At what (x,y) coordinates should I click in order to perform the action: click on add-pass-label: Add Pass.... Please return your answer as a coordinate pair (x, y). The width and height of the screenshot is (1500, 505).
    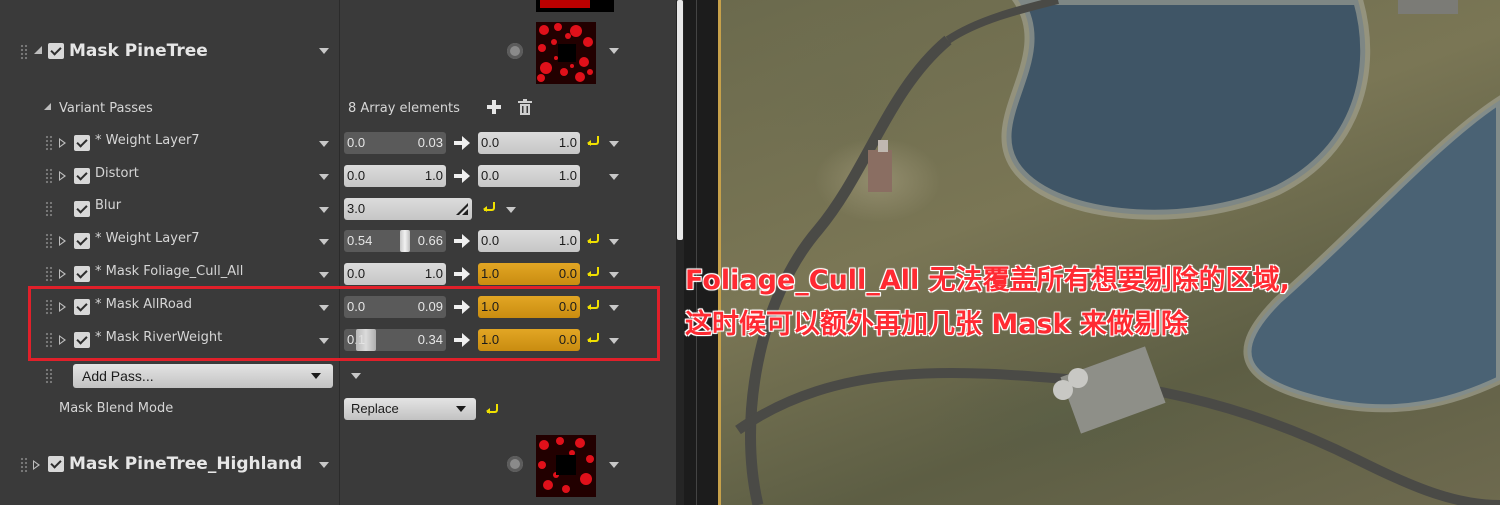
    Looking at the image, I should click on (118, 376).